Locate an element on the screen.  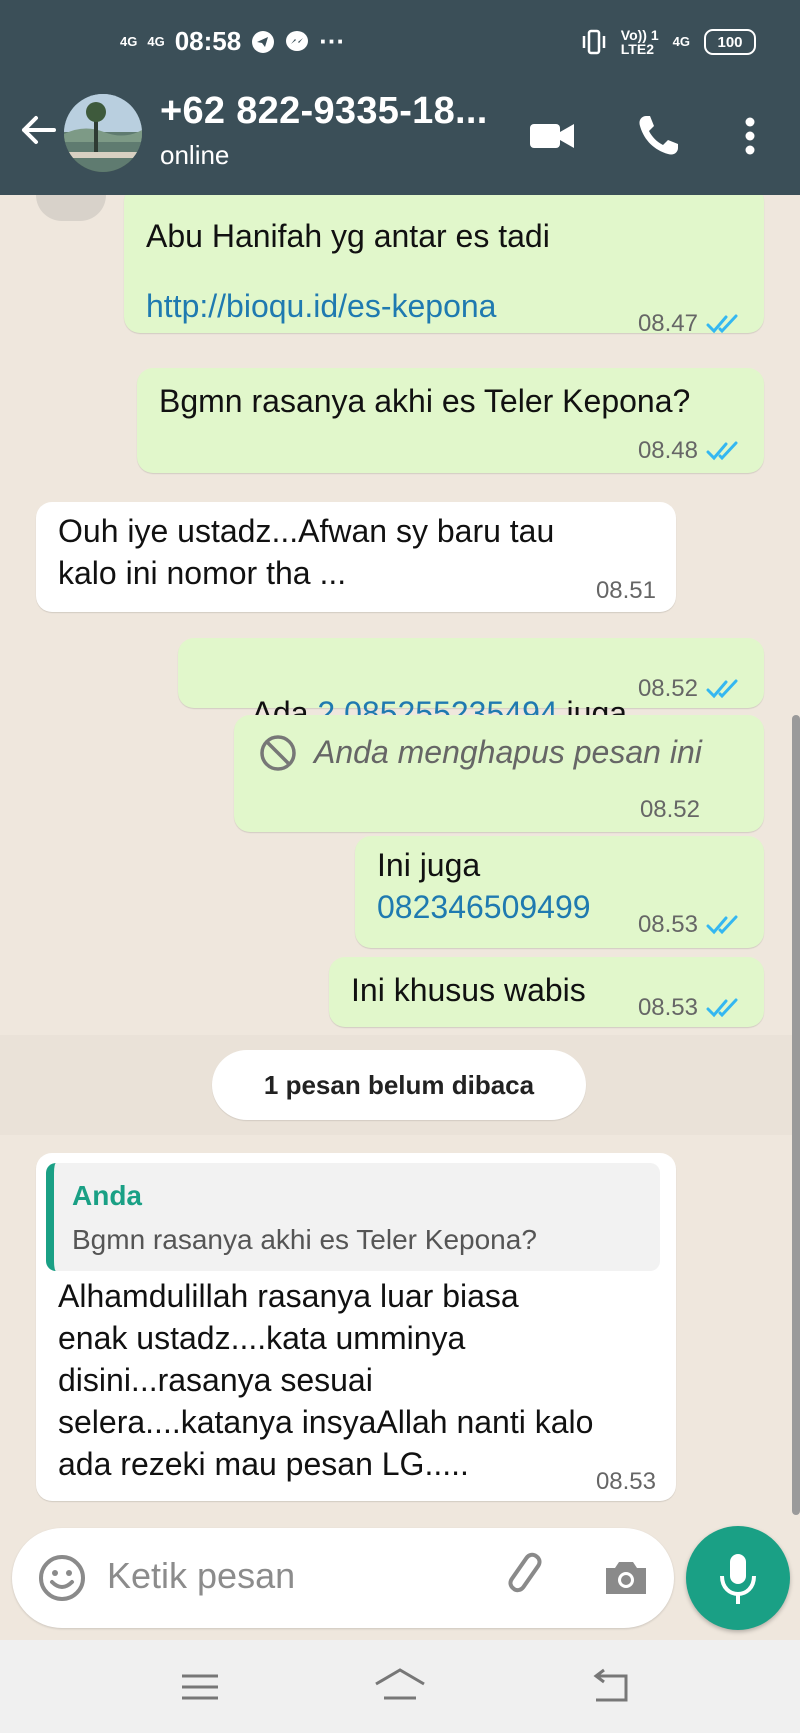
nav-home-icon is located at coordinates (400, 1687).